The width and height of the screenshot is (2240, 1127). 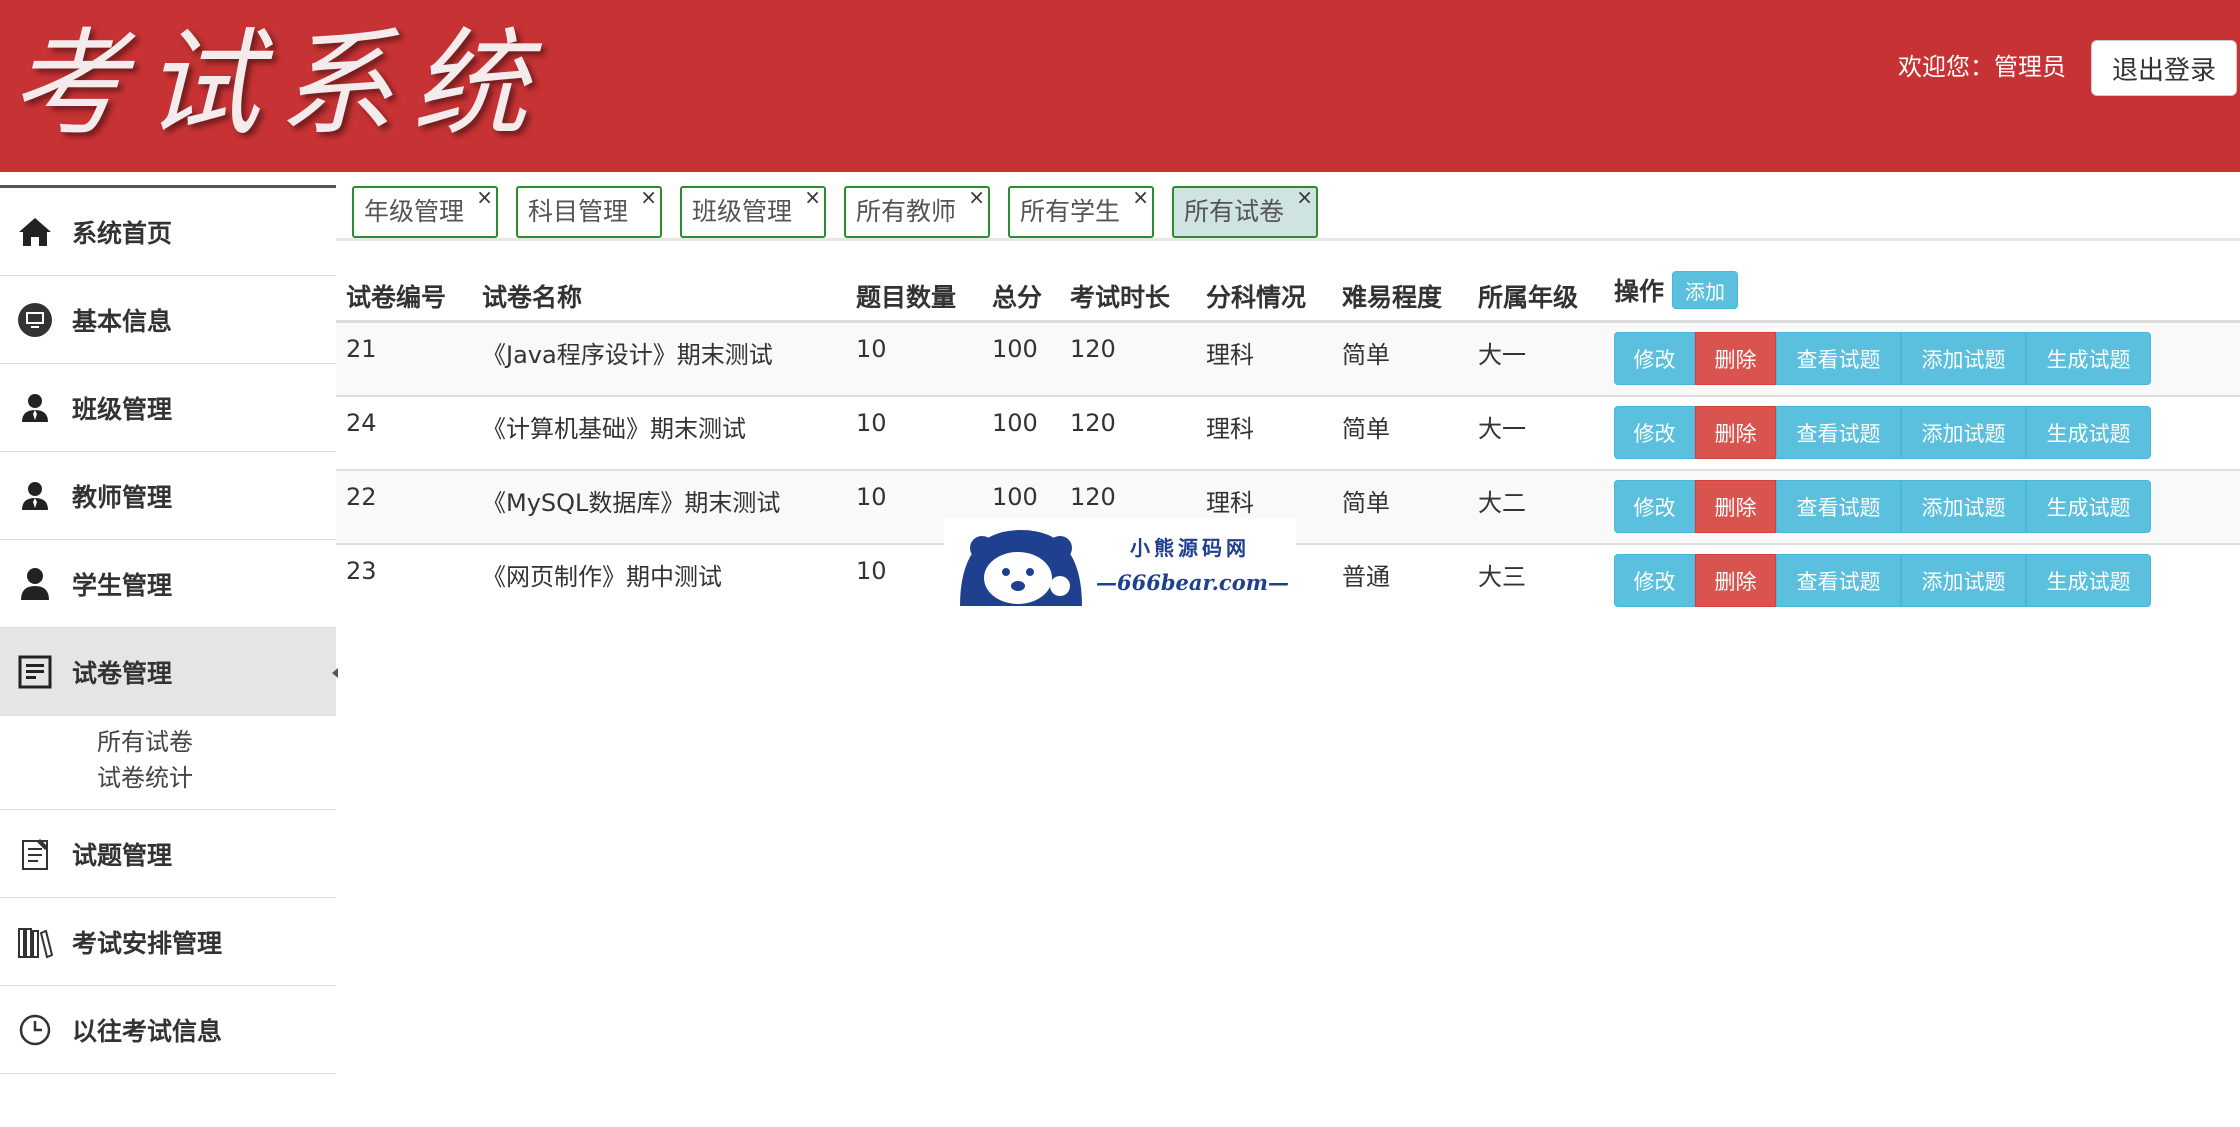 What do you see at coordinates (361, 349) in the screenshot?
I see `cell-id: 21` at bounding box center [361, 349].